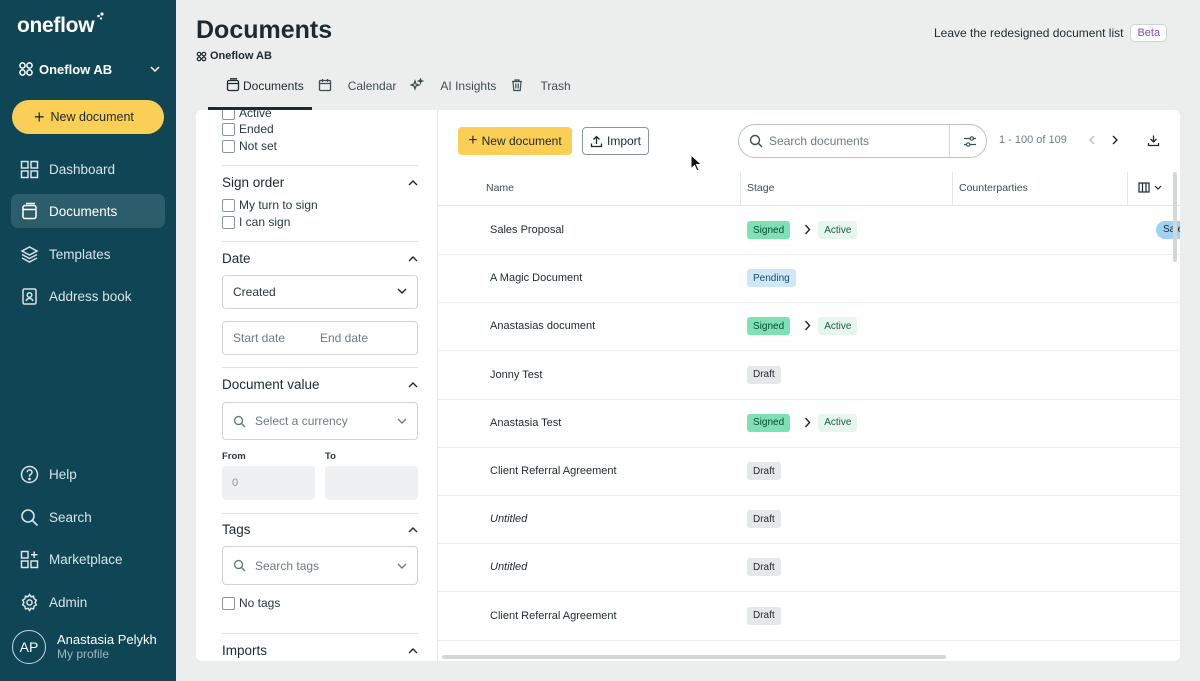 The image size is (1200, 681). Describe the element at coordinates (84, 647) in the screenshot. I see `profile-menu: AP Anastasia Pelykh My profile` at that location.